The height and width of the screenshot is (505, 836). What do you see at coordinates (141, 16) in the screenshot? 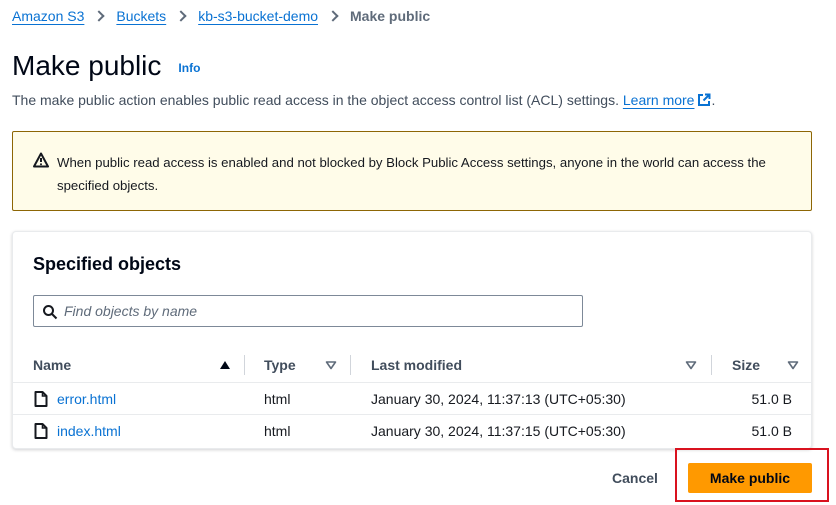
I see `breadcrumb-buckets: Buckets` at bounding box center [141, 16].